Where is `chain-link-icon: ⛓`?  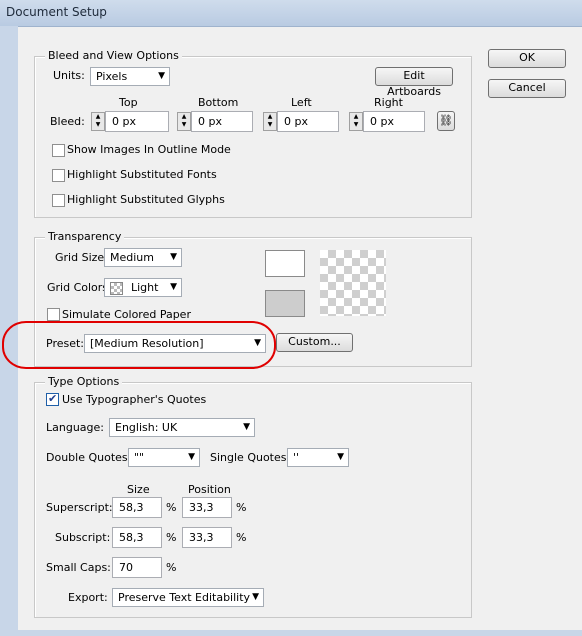
chain-link-icon: ⛓ is located at coordinates (446, 120).